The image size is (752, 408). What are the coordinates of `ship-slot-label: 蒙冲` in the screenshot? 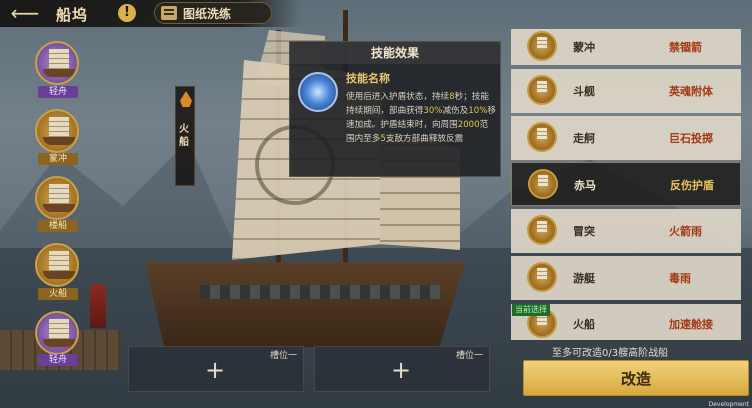 It's located at (58, 159).